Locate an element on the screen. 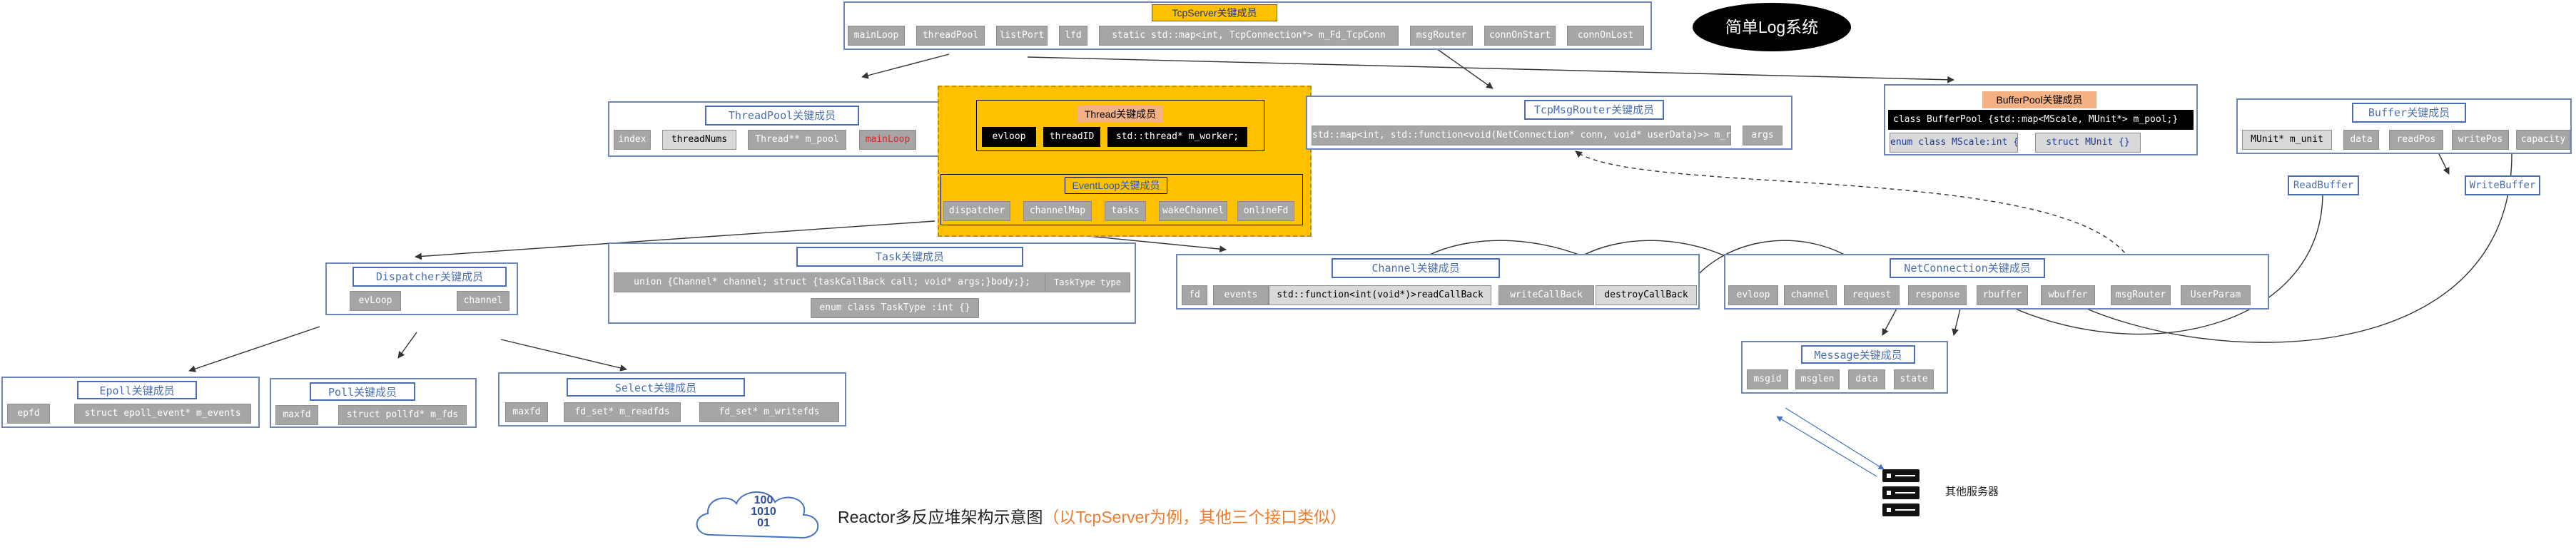  channel-member-writecallback: writeCallBack is located at coordinates (1546, 295).